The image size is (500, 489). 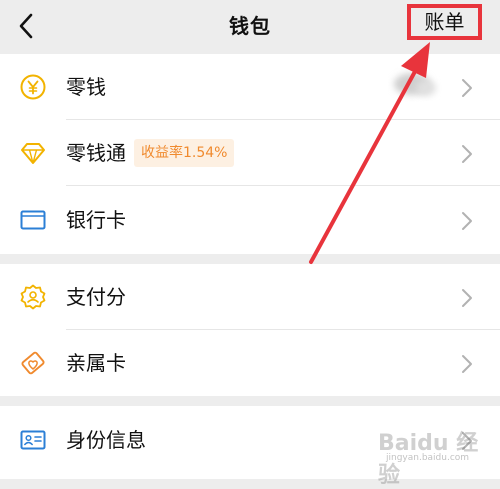 What do you see at coordinates (86, 87) in the screenshot?
I see `row-label: 零钱` at bounding box center [86, 87].